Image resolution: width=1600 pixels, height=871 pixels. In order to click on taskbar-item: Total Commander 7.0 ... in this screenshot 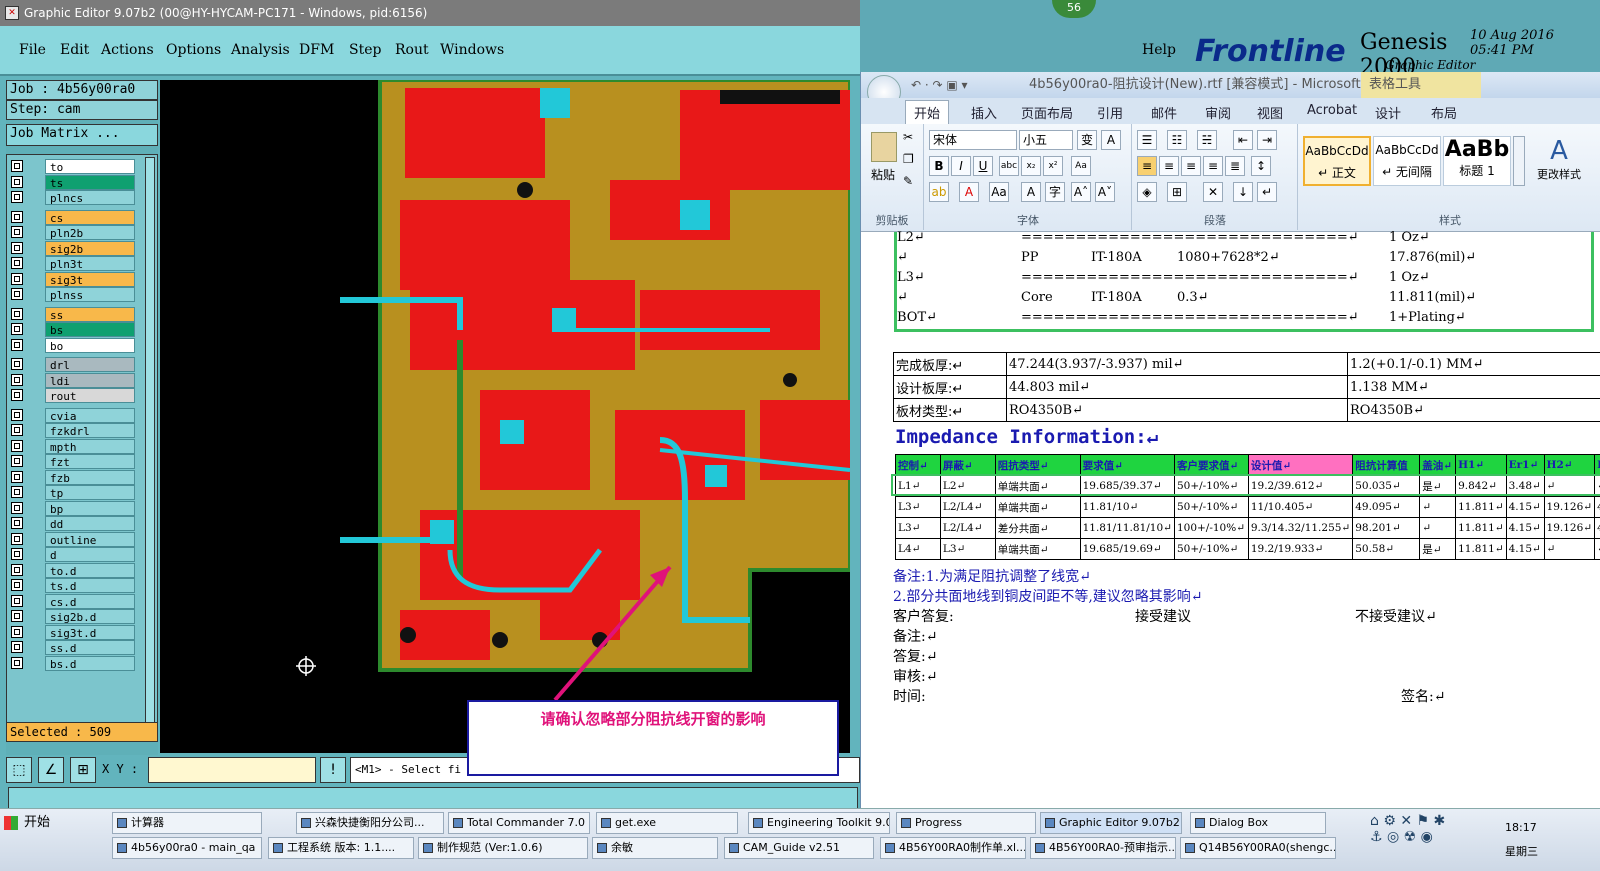, I will do `click(519, 823)`.